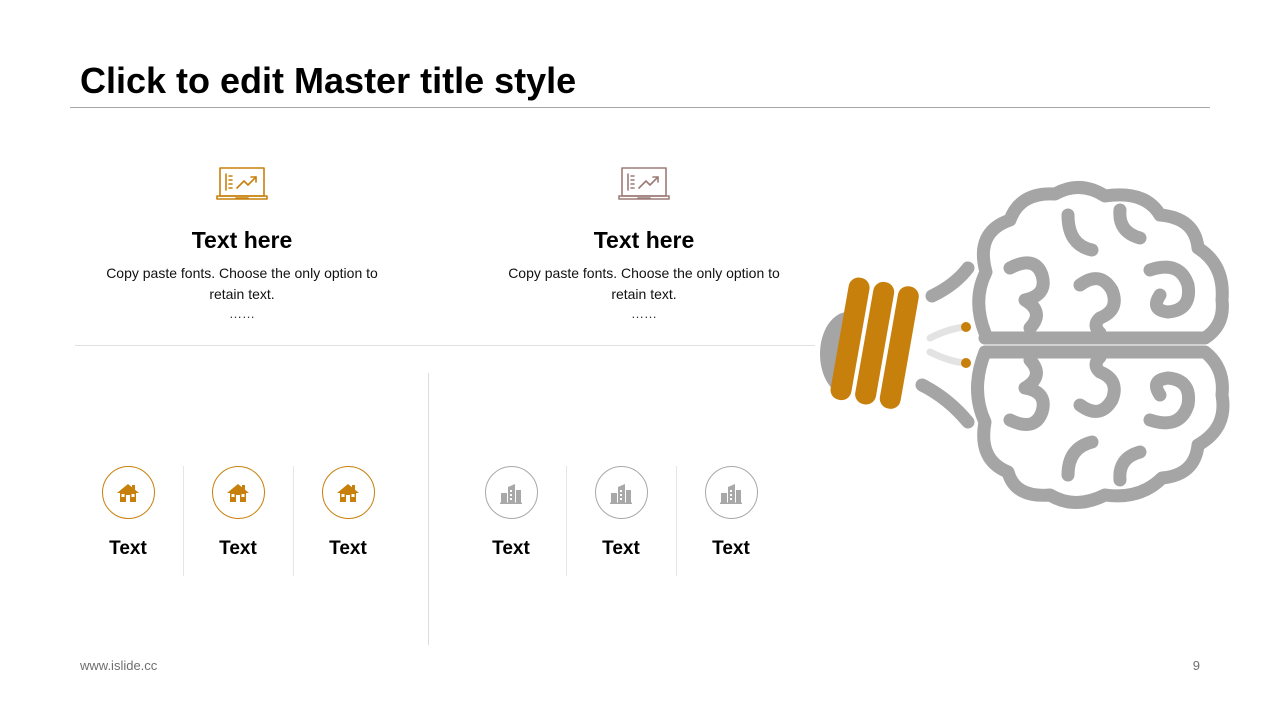  What do you see at coordinates (328, 80) in the screenshot?
I see `slide-title: Click to edit Master title style` at bounding box center [328, 80].